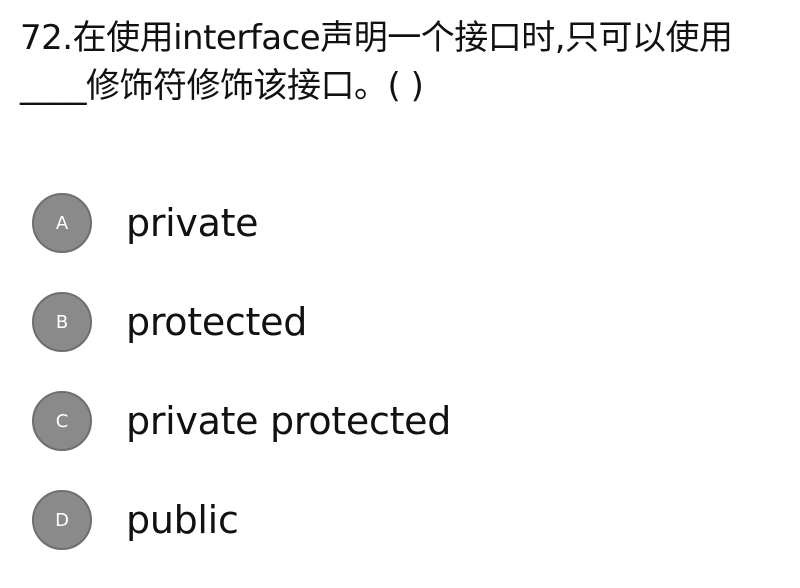  I want to click on option-b-label: protected, so click(216, 322).